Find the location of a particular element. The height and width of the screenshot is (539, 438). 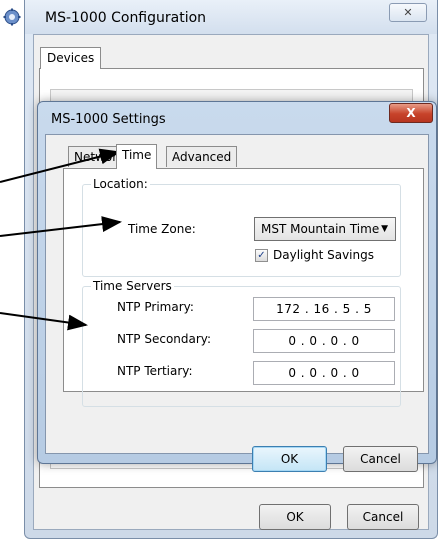

daylight-savings-checkbox: ✓ is located at coordinates (261, 255).